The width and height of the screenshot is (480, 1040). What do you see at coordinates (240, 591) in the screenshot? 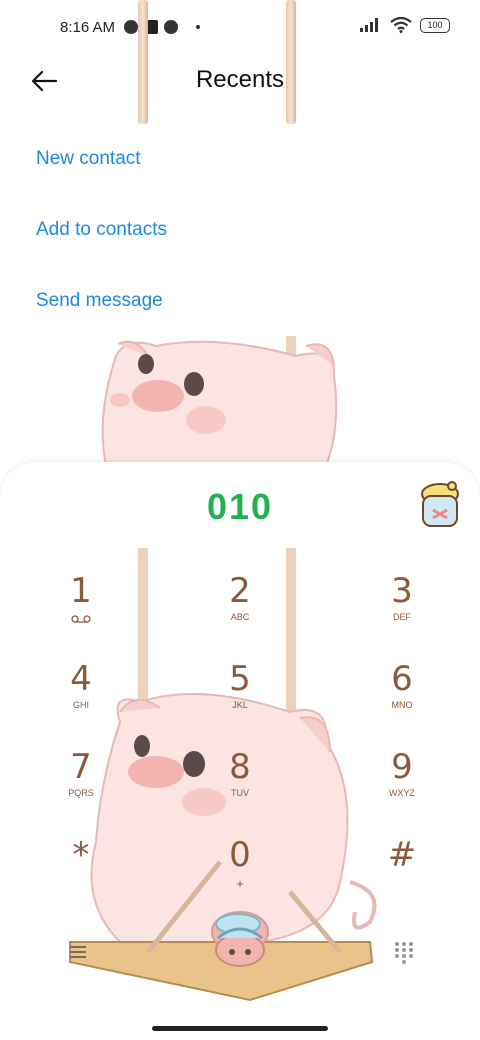
I see `key-digit: 2` at bounding box center [240, 591].